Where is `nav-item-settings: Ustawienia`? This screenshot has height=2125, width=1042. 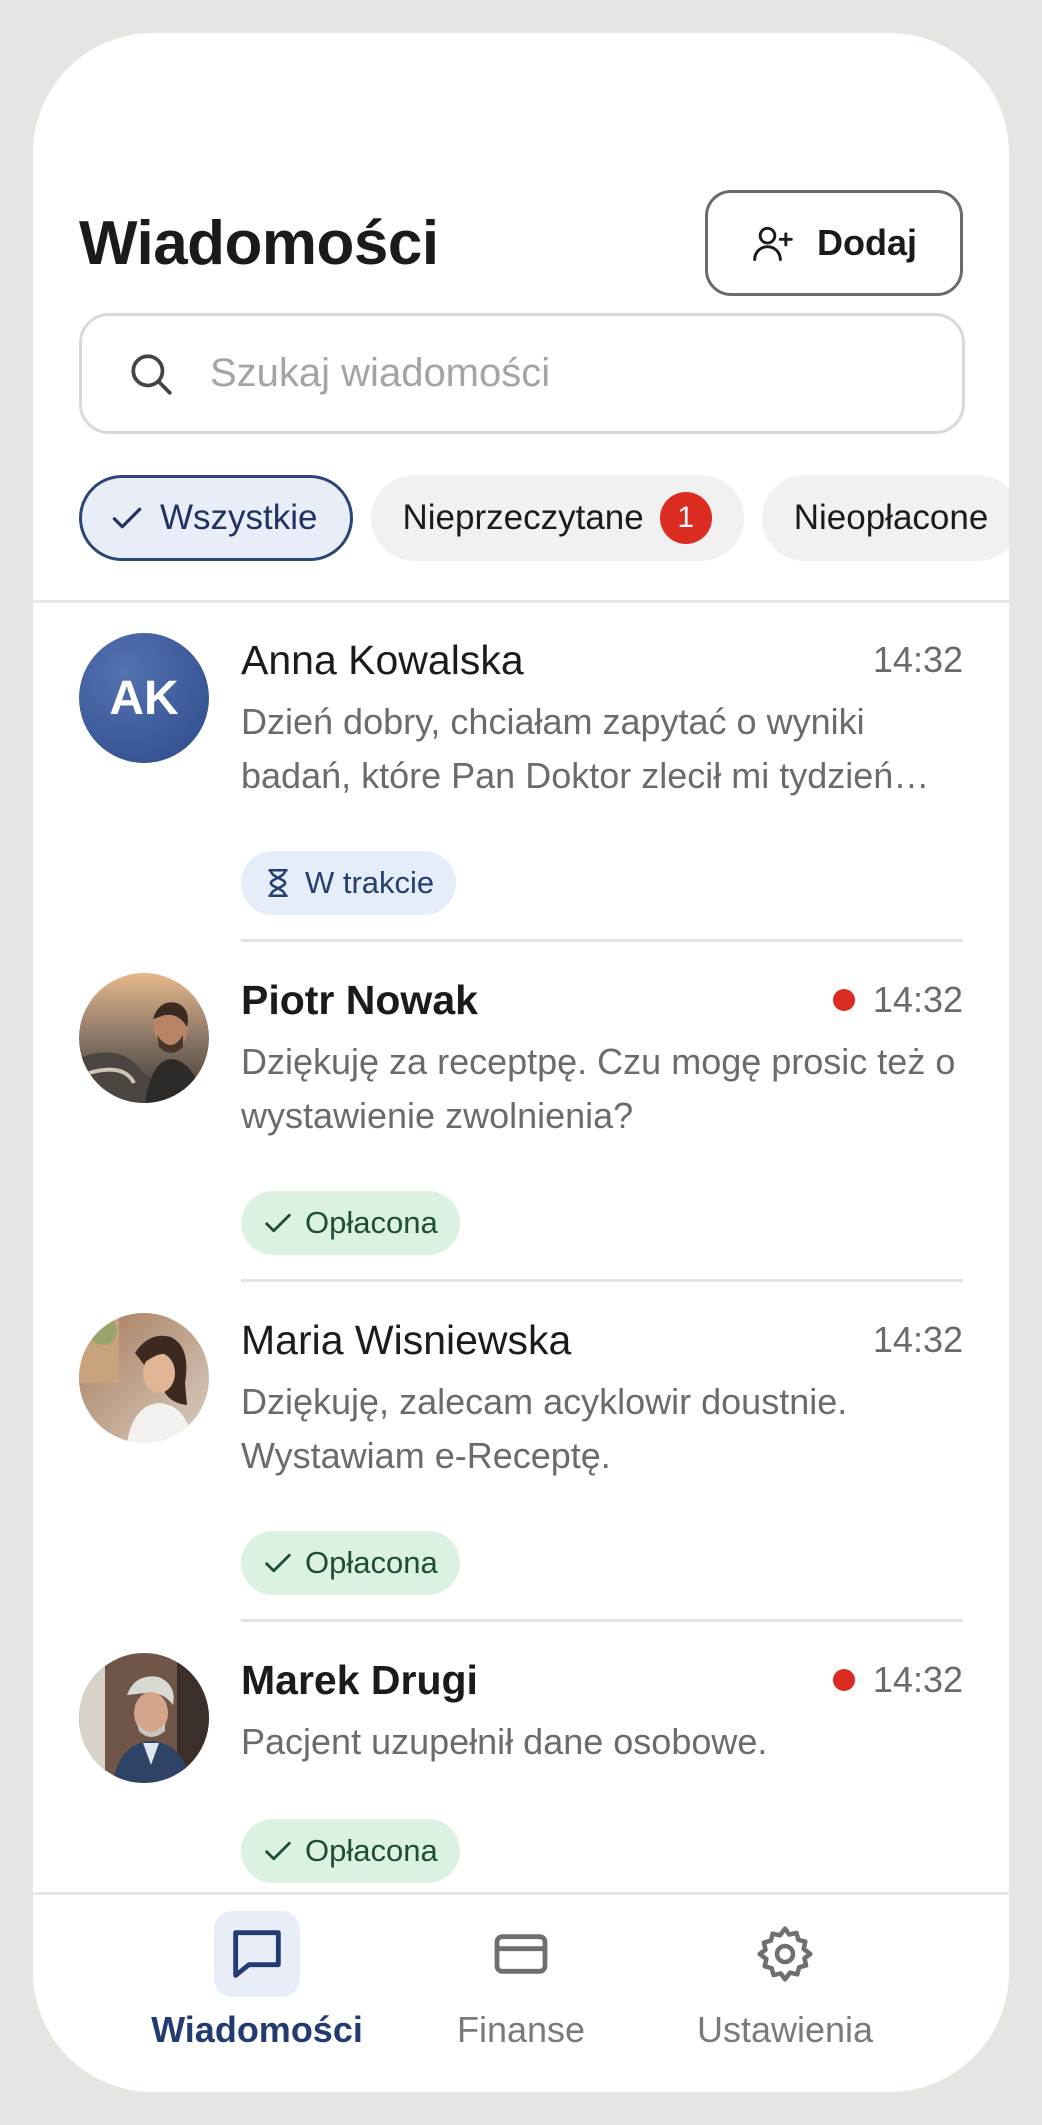
nav-item-settings: Ustawienia is located at coordinates (785, 1981).